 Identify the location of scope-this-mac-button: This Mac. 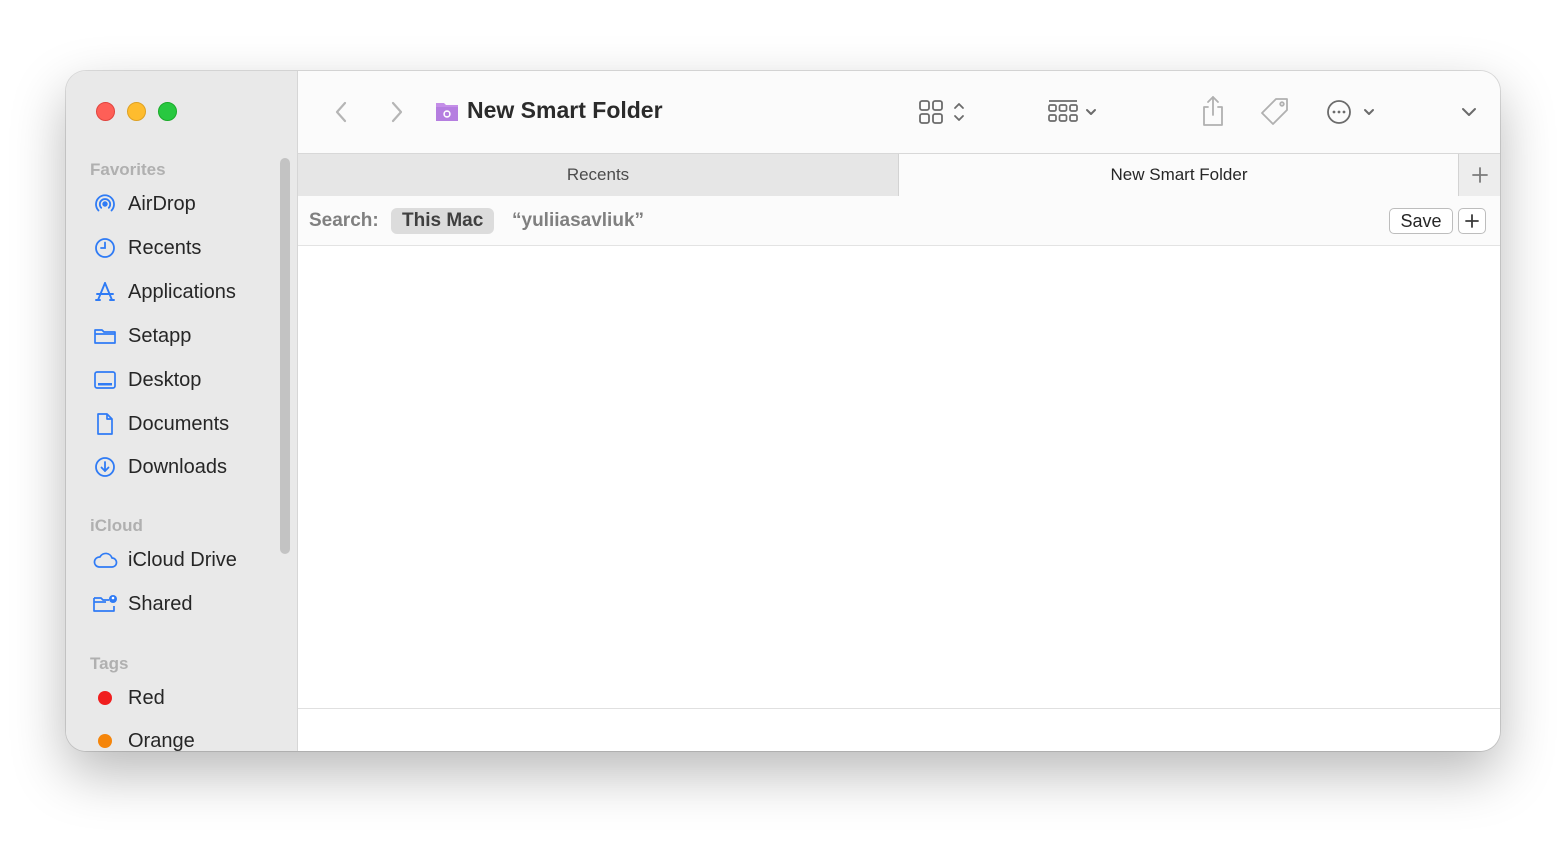
(443, 221).